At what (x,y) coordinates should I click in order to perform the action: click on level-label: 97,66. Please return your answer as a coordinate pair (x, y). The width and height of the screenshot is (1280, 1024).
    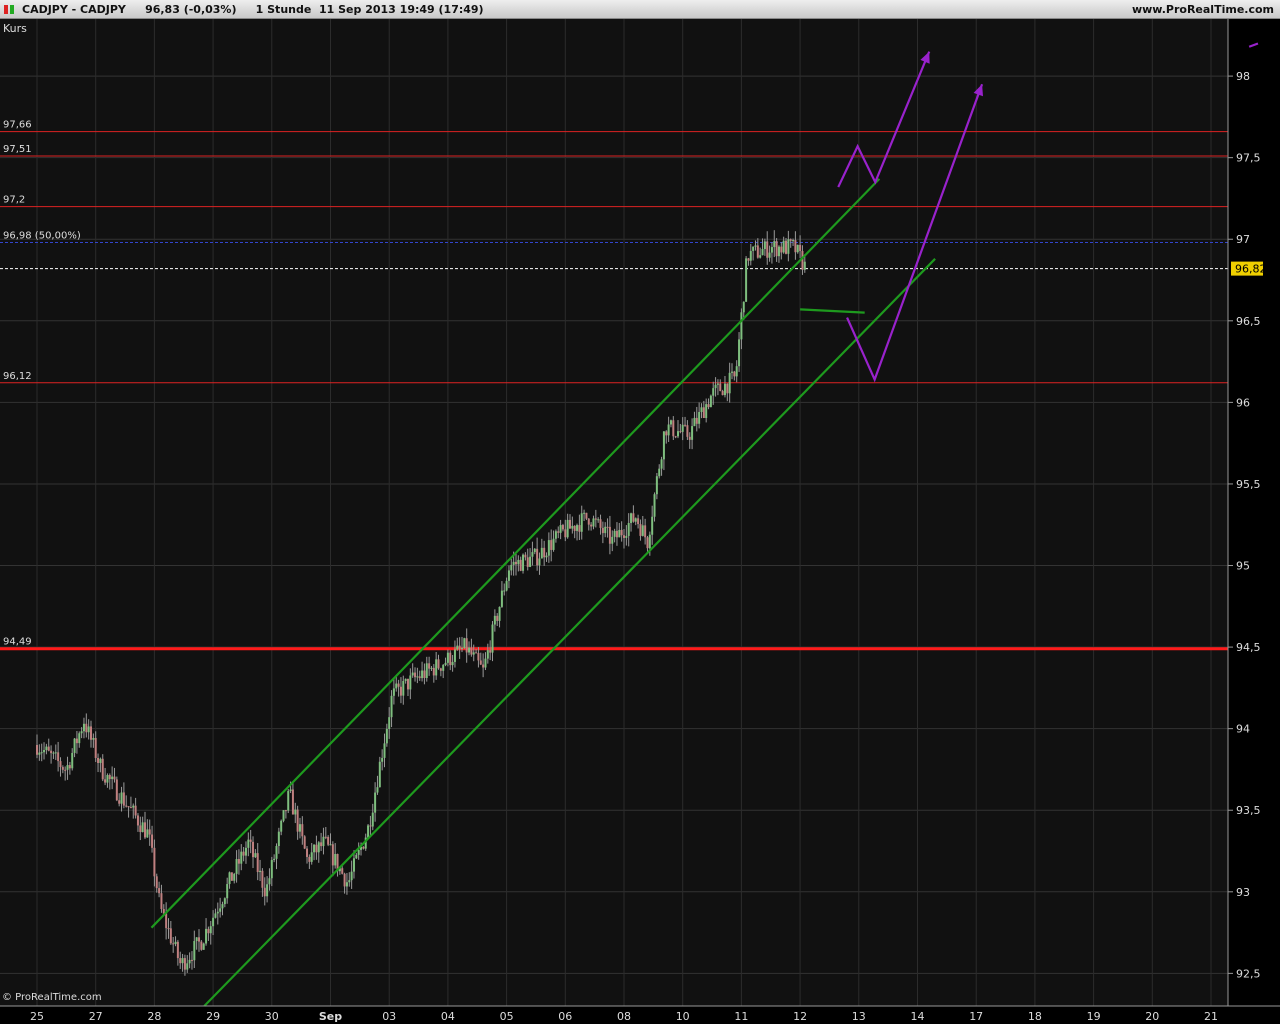
    Looking at the image, I should click on (17, 125).